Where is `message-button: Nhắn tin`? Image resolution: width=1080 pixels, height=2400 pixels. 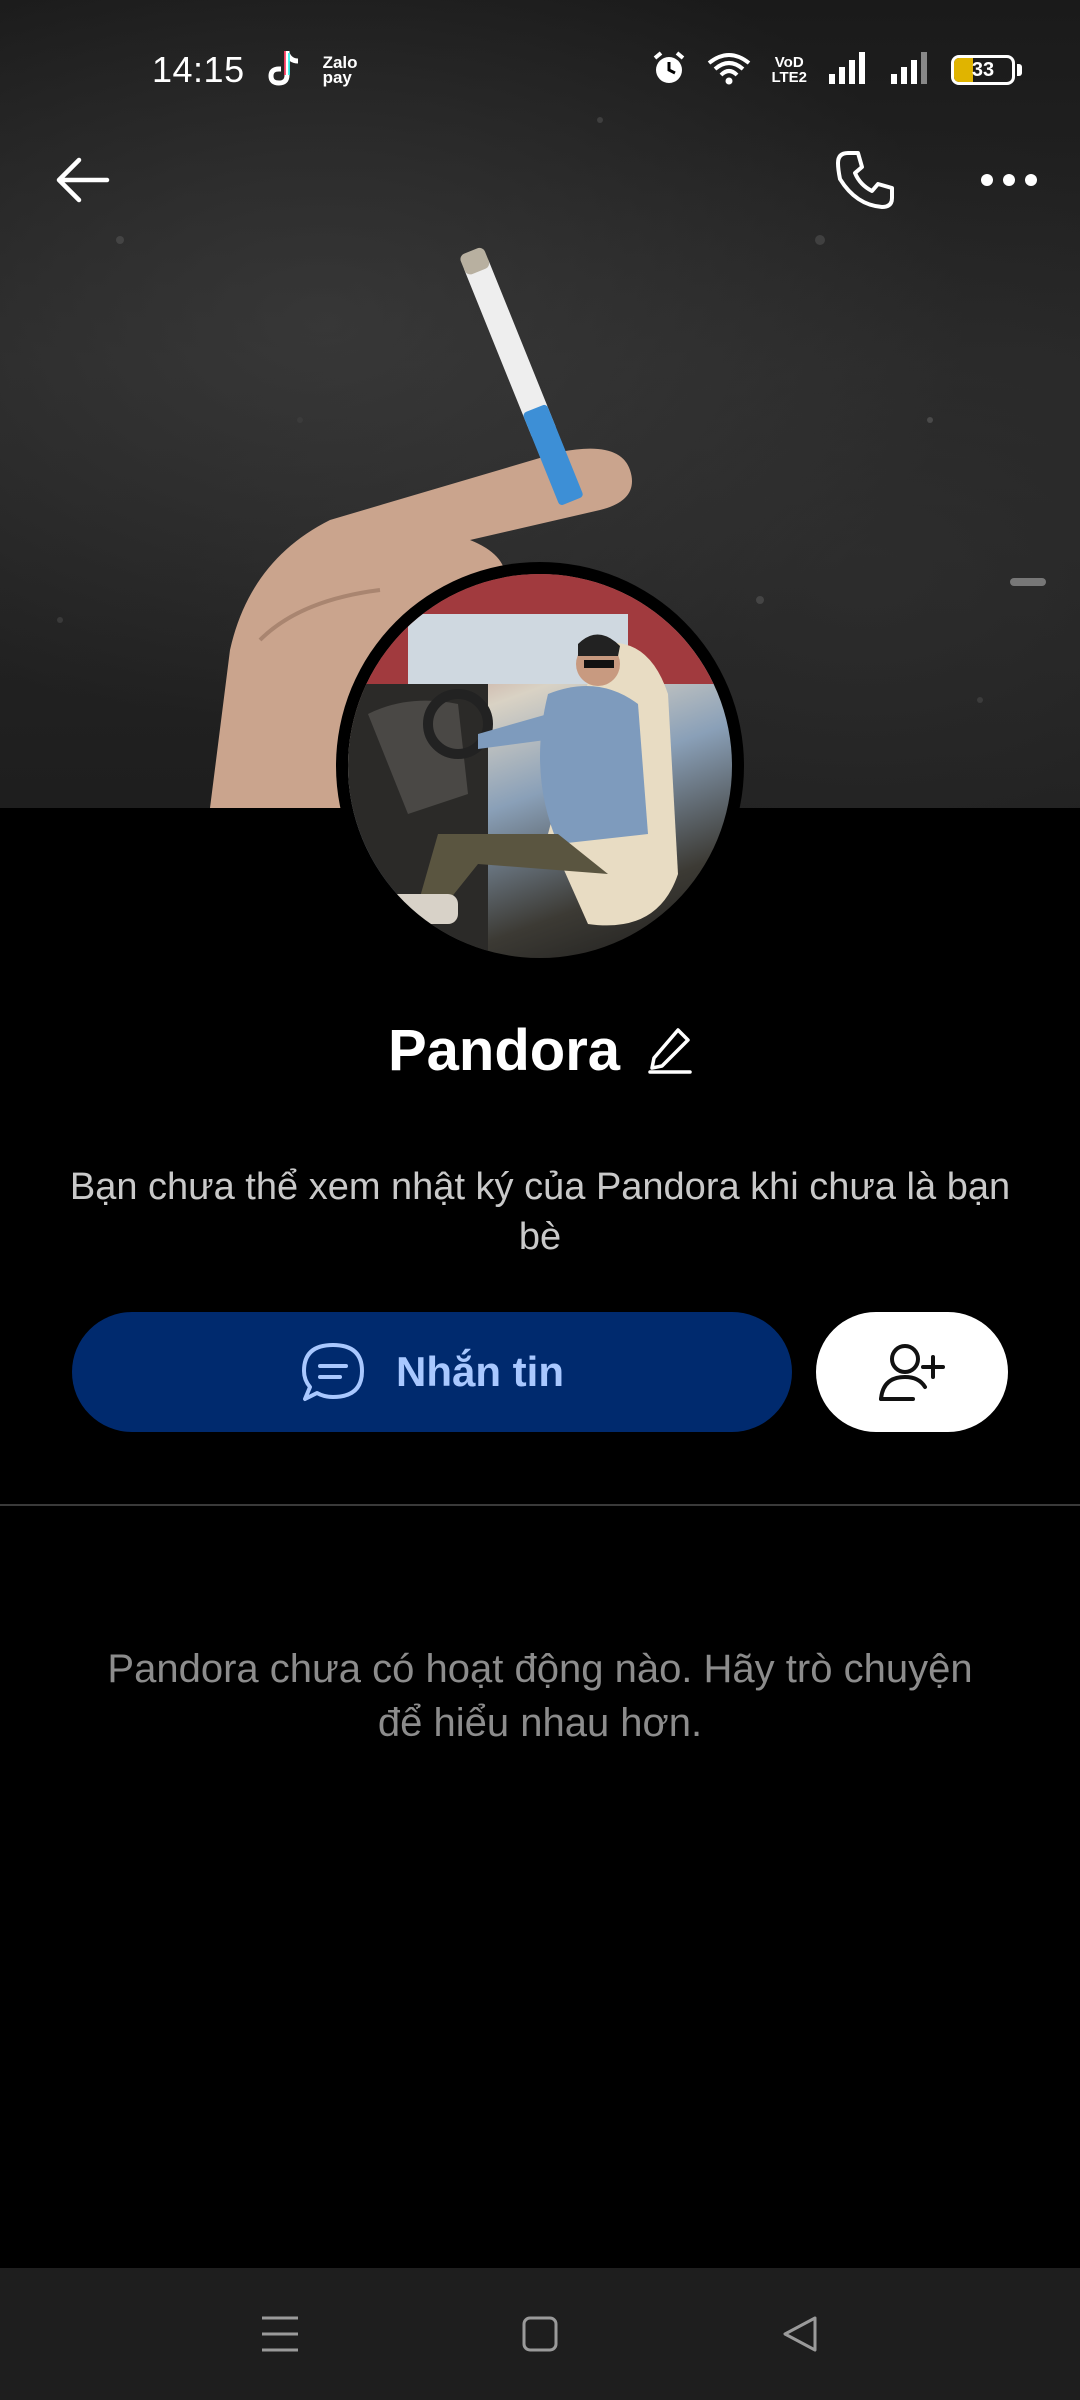
message-button: Nhắn tin is located at coordinates (432, 1372).